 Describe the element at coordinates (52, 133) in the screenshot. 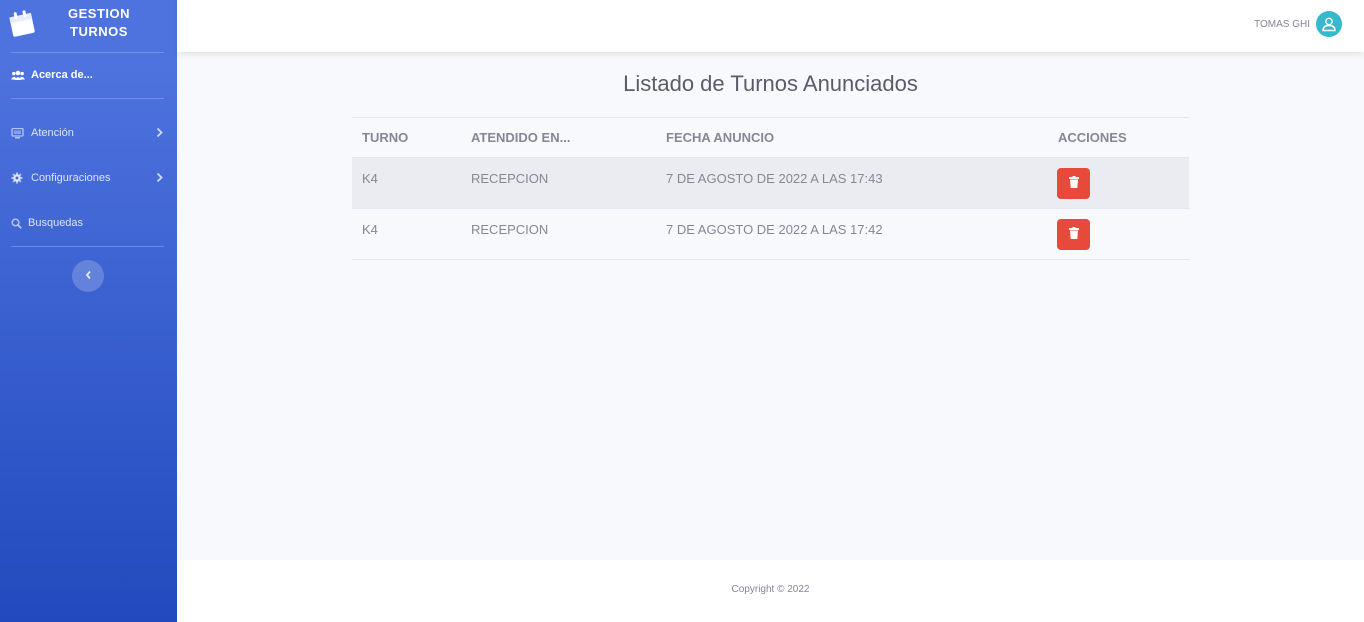

I see `sidebar-item-label: Atención` at that location.